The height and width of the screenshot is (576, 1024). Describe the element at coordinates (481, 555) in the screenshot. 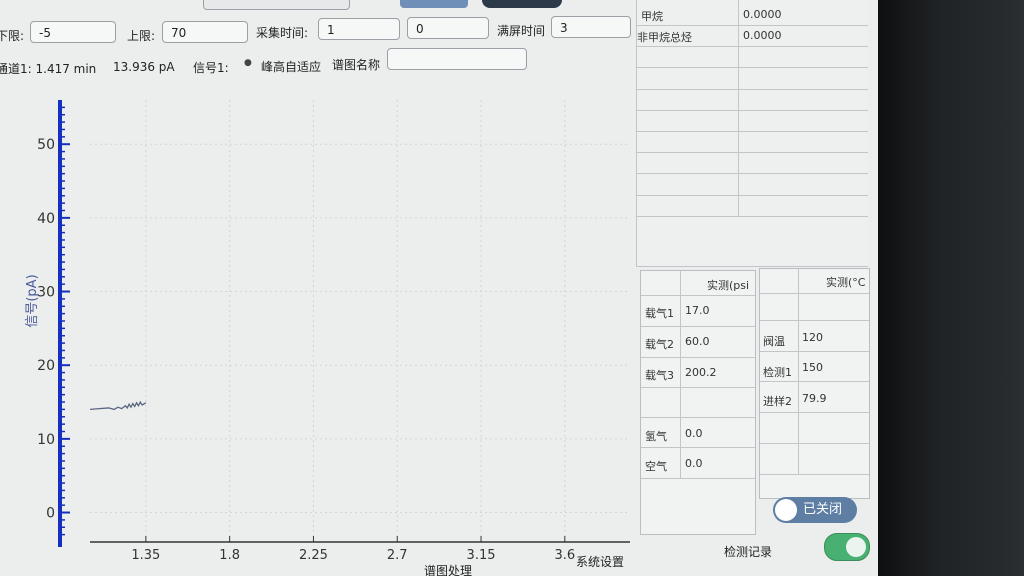

I see `x-tick-label-4: 3.15` at that location.